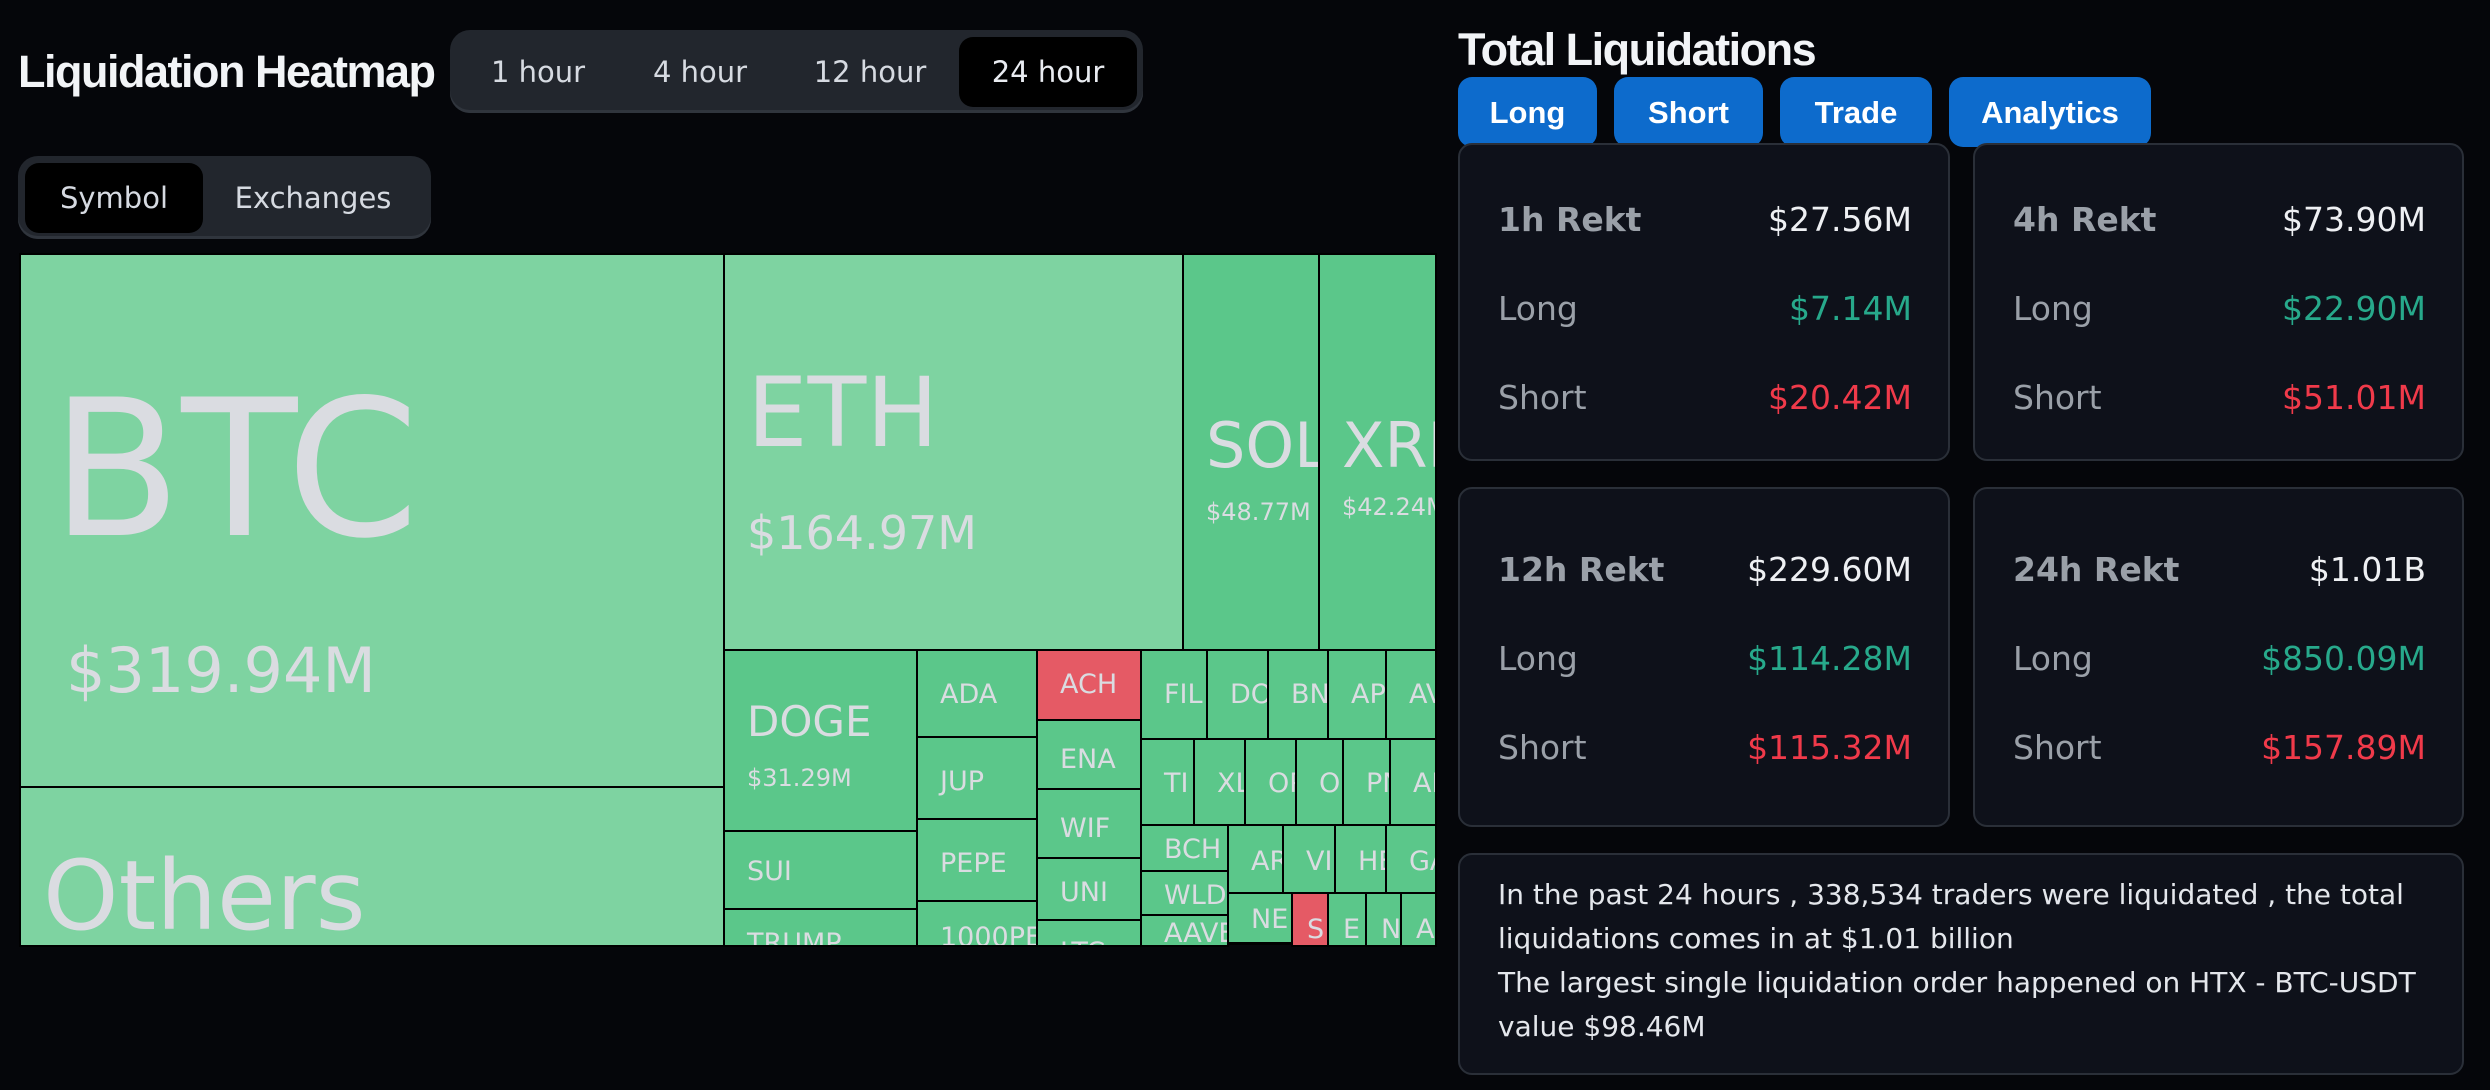 The height and width of the screenshot is (1090, 2490). I want to click on long-value: $850.09M, so click(2343, 658).